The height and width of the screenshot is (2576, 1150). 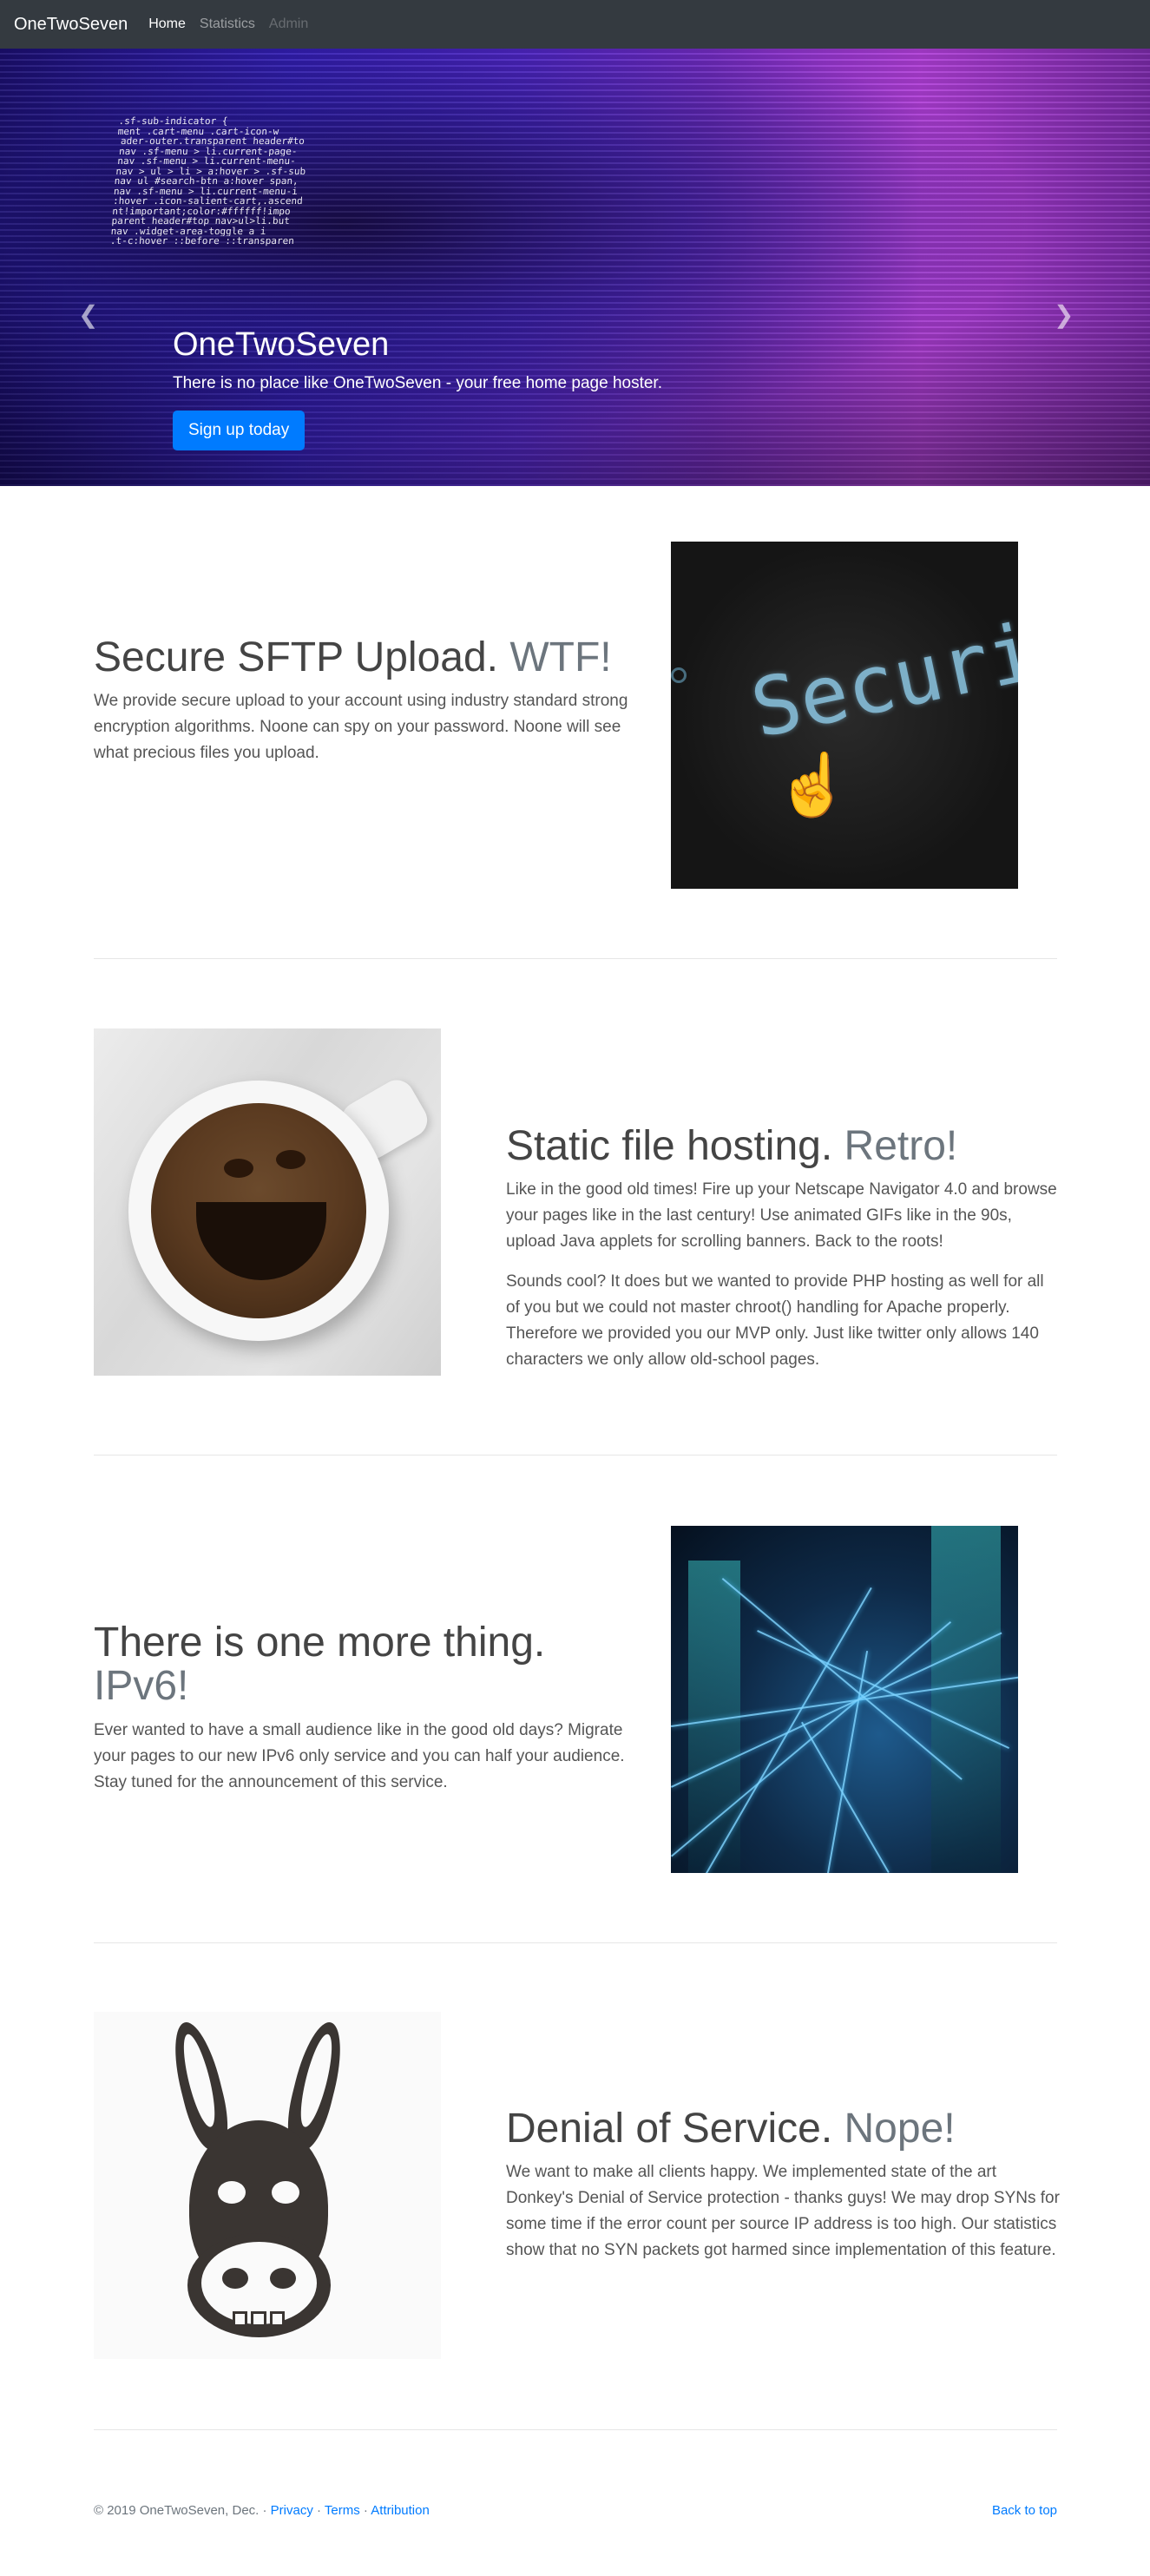 I want to click on privacy-link: Privacy, so click(x=292, y=2510).